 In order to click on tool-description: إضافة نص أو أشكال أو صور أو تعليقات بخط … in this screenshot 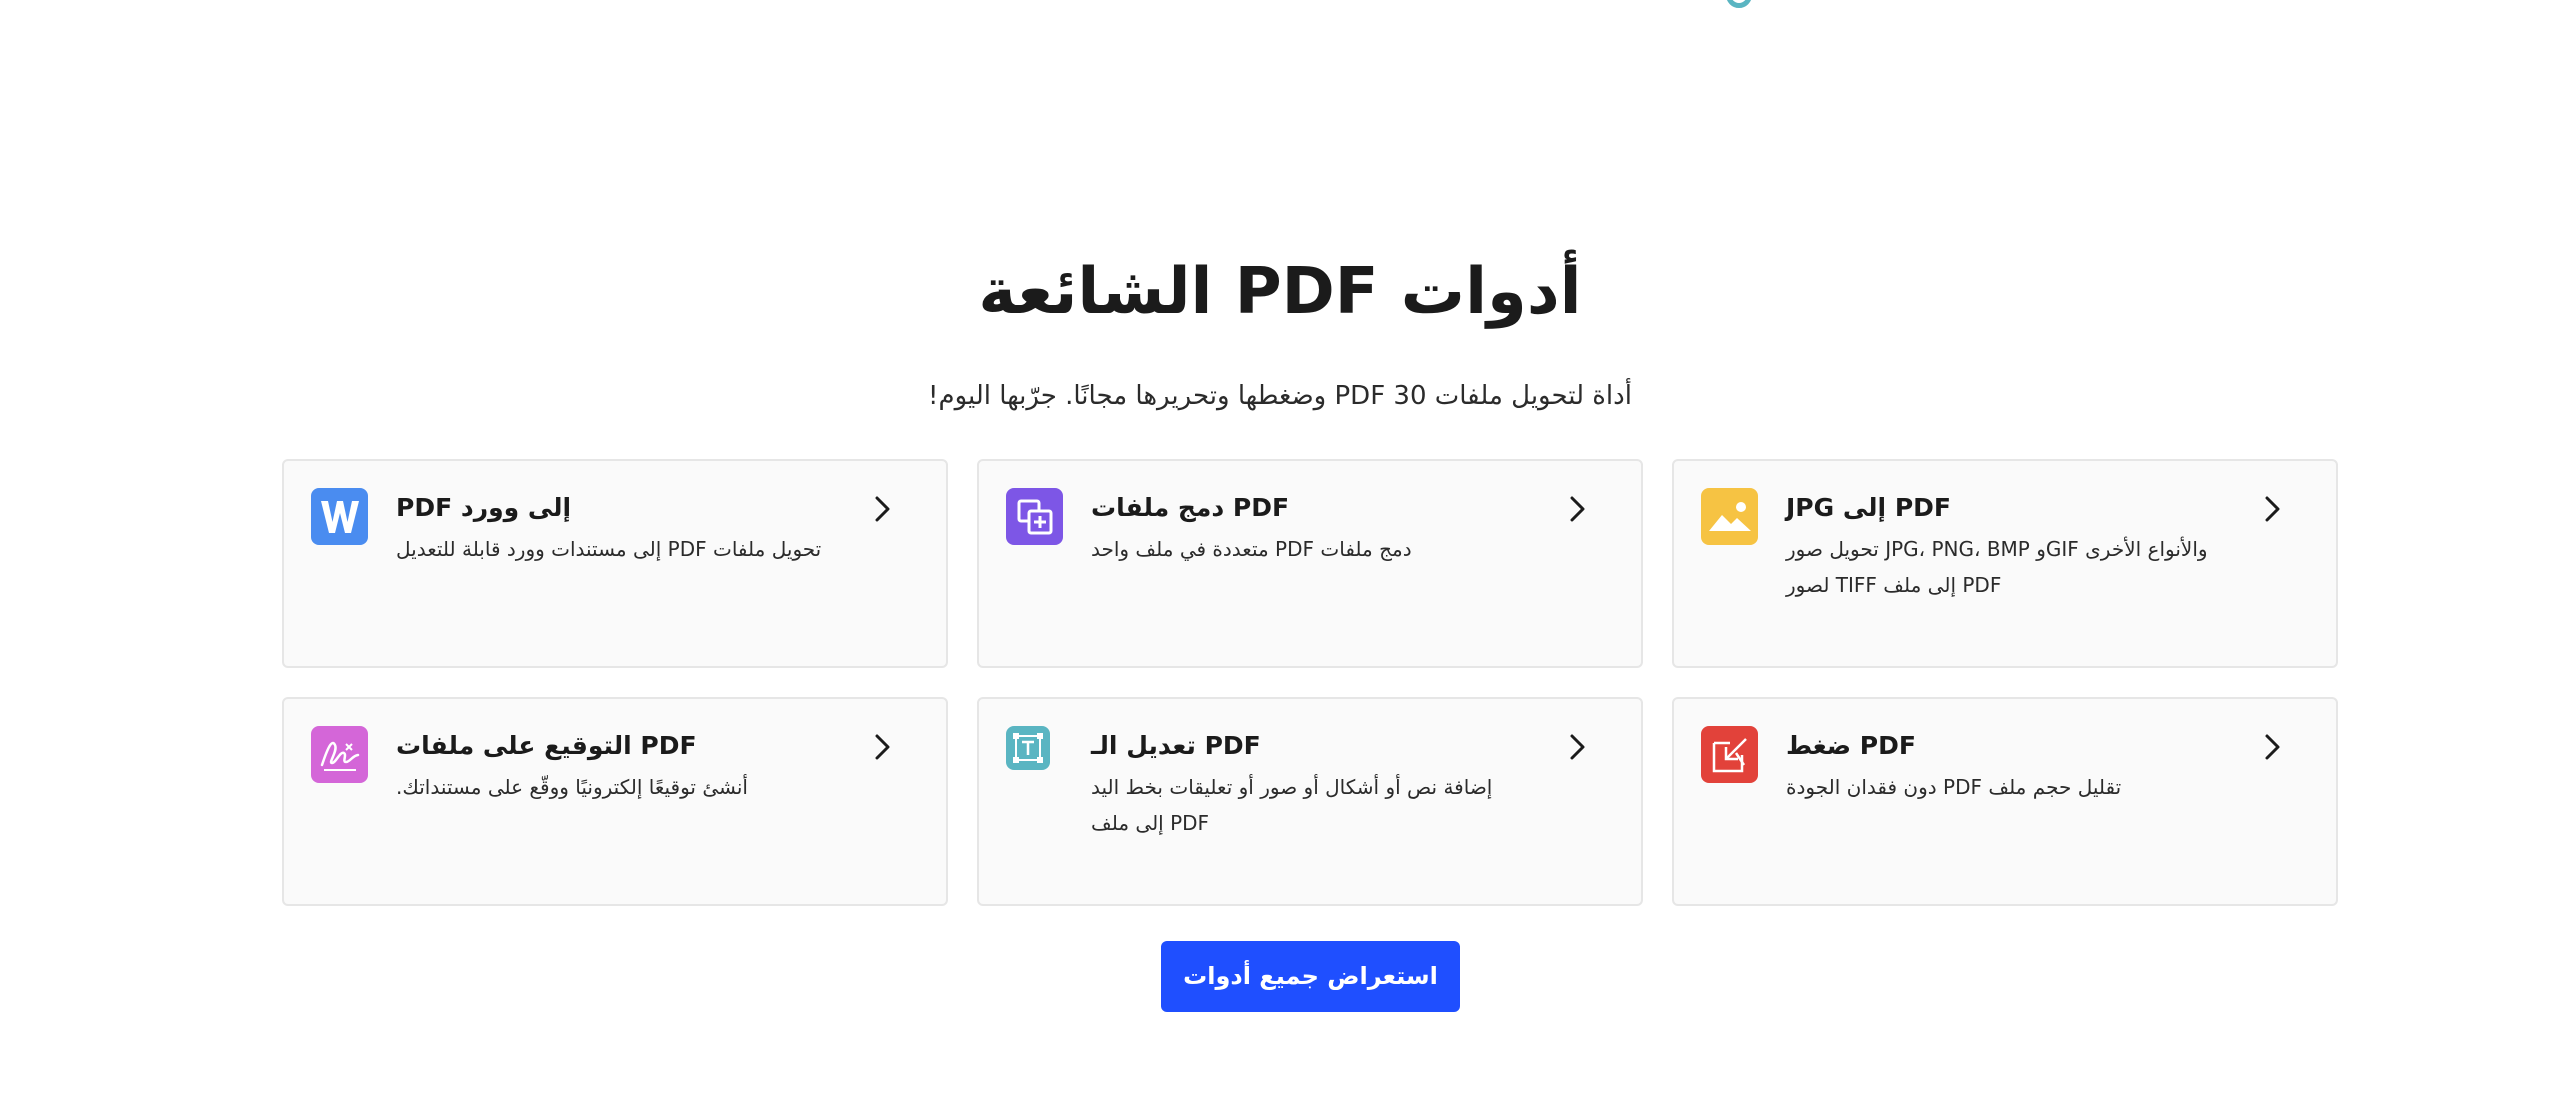, I will do `click(1292, 805)`.